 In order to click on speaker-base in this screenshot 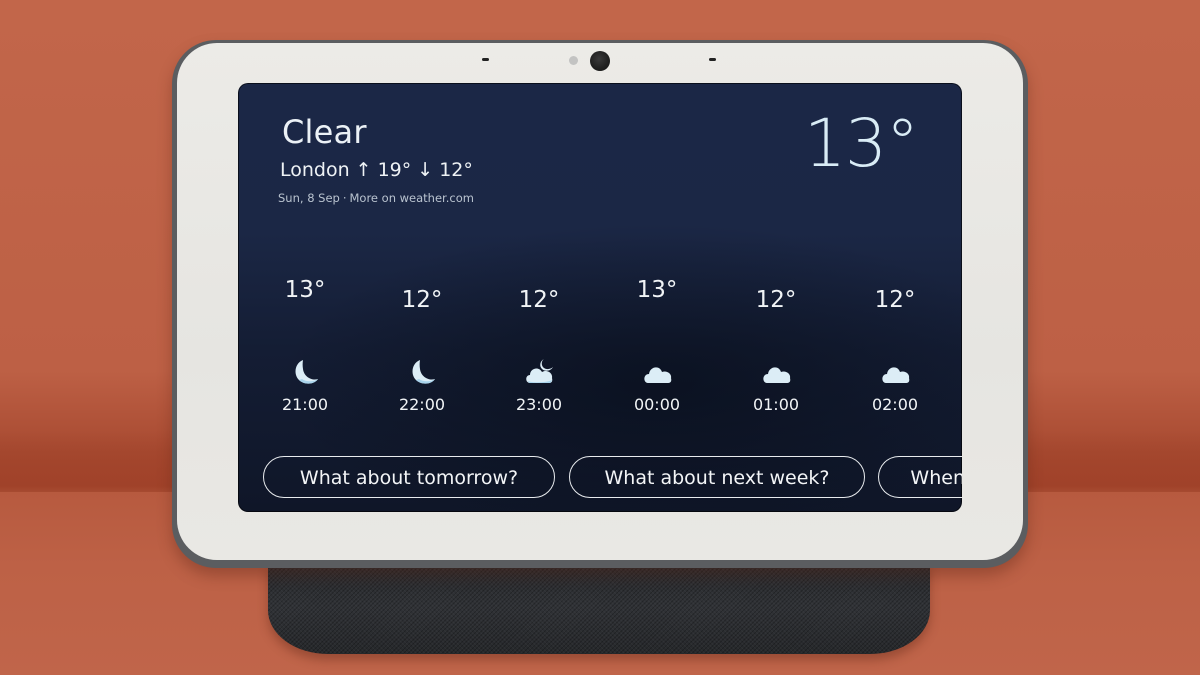, I will do `click(599, 608)`.